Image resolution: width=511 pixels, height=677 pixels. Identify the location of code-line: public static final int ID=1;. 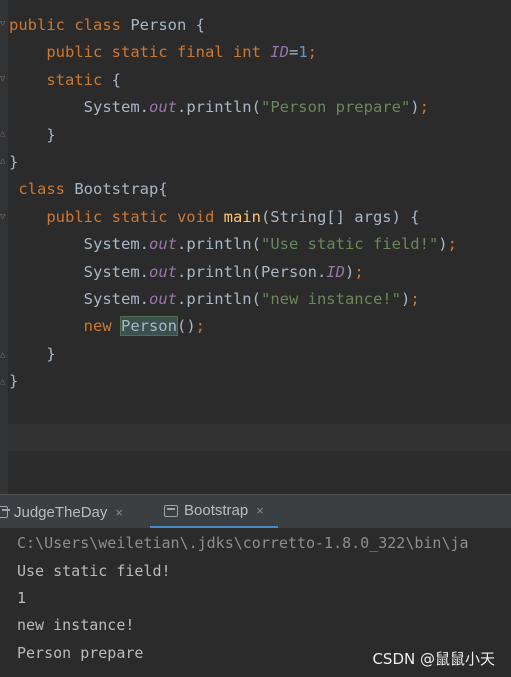
(163, 52).